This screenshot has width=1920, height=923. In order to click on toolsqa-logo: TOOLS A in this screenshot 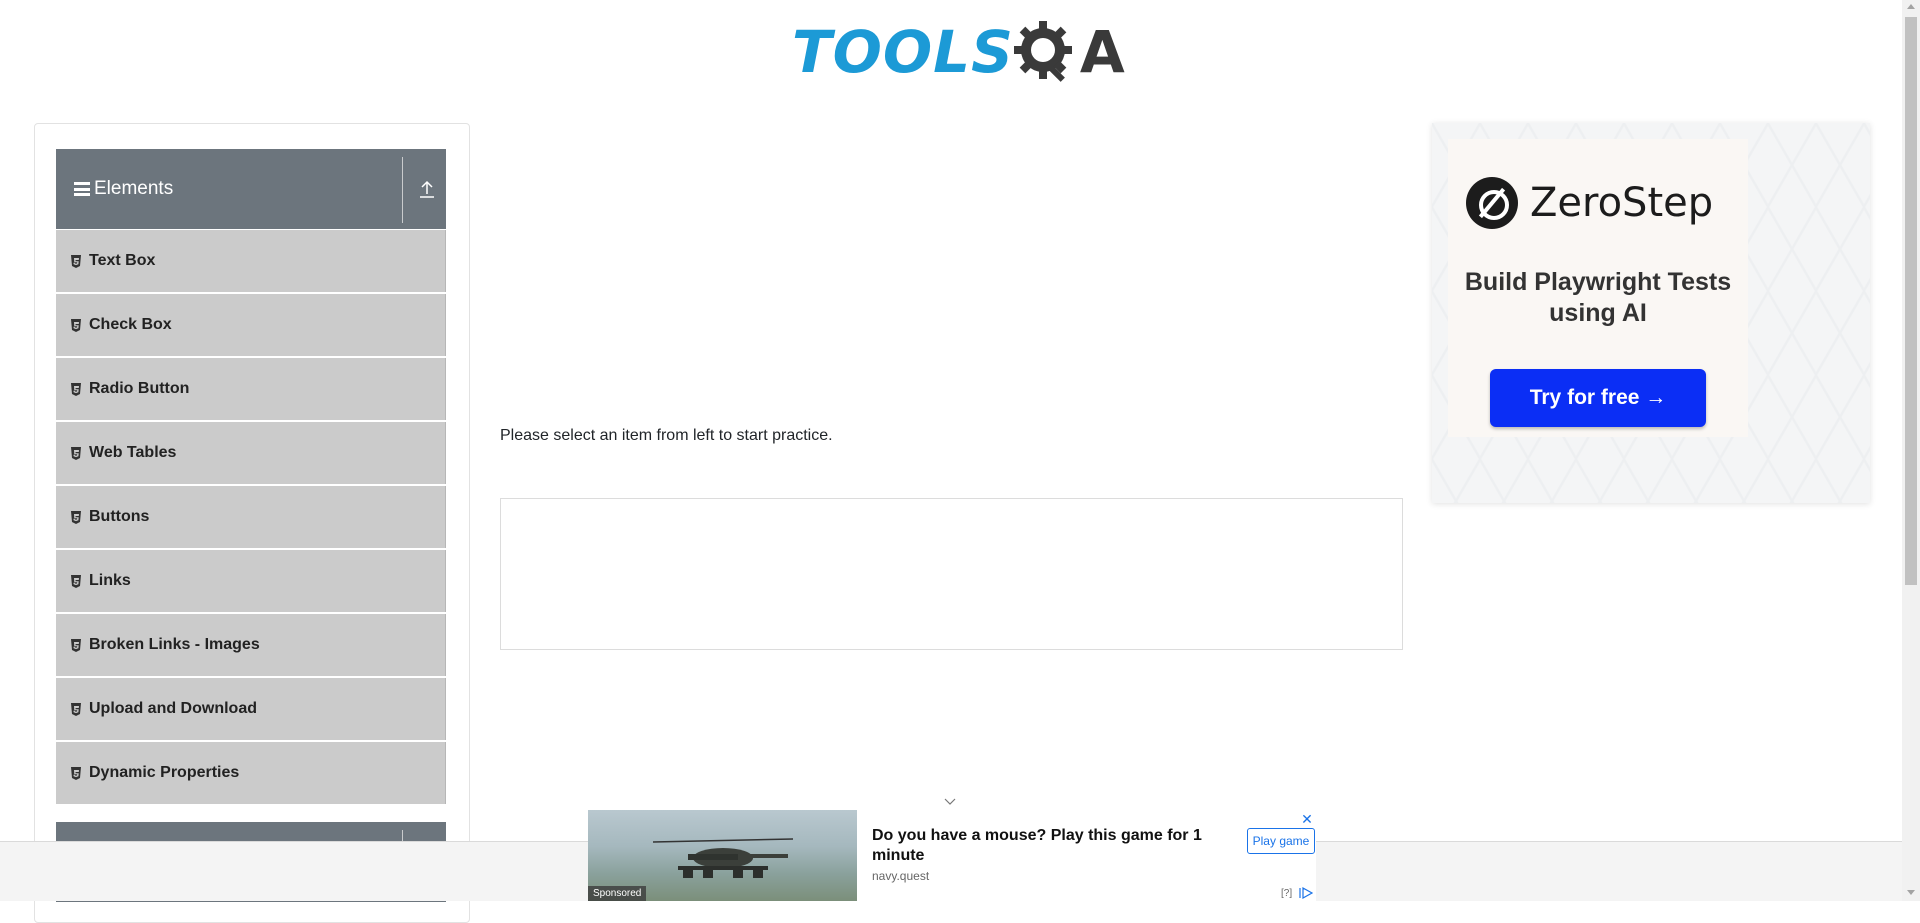, I will do `click(958, 52)`.